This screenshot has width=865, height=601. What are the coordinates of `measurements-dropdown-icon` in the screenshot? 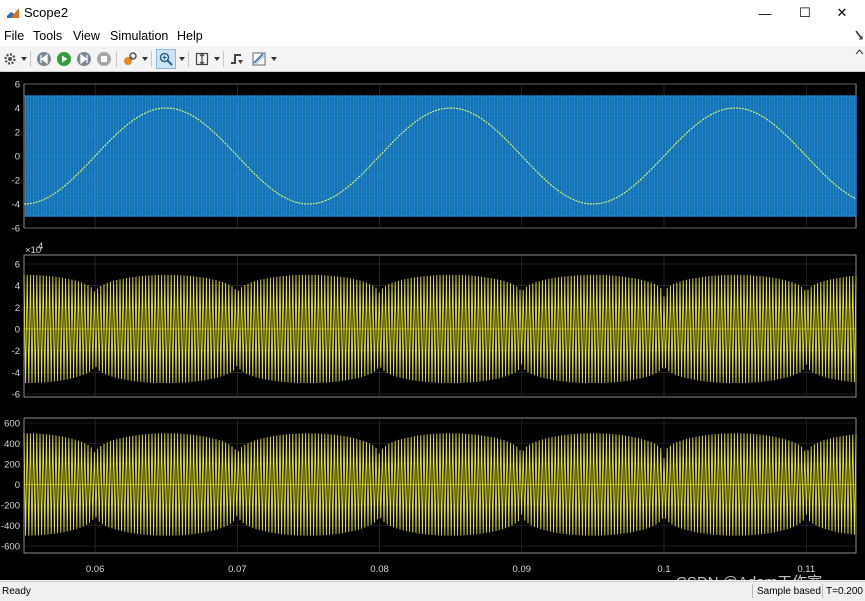 It's located at (274, 59).